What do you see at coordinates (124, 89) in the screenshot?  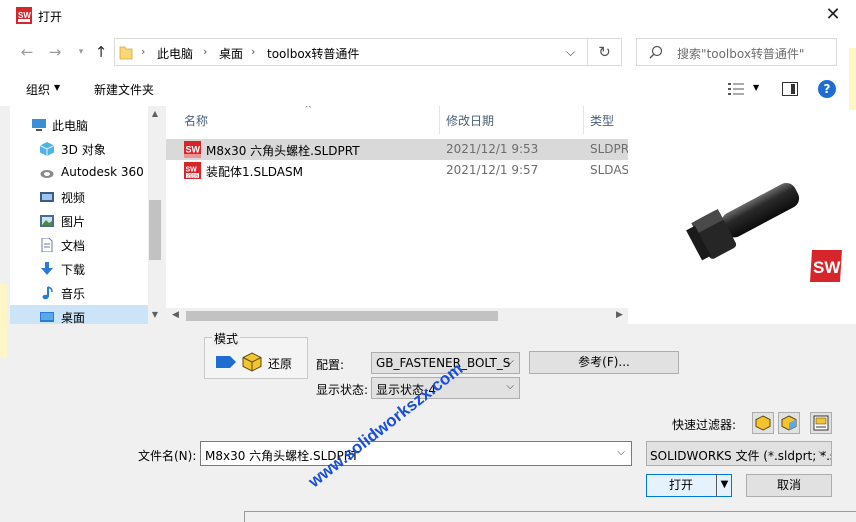 I see `new-folder-button: 新建文件夹` at bounding box center [124, 89].